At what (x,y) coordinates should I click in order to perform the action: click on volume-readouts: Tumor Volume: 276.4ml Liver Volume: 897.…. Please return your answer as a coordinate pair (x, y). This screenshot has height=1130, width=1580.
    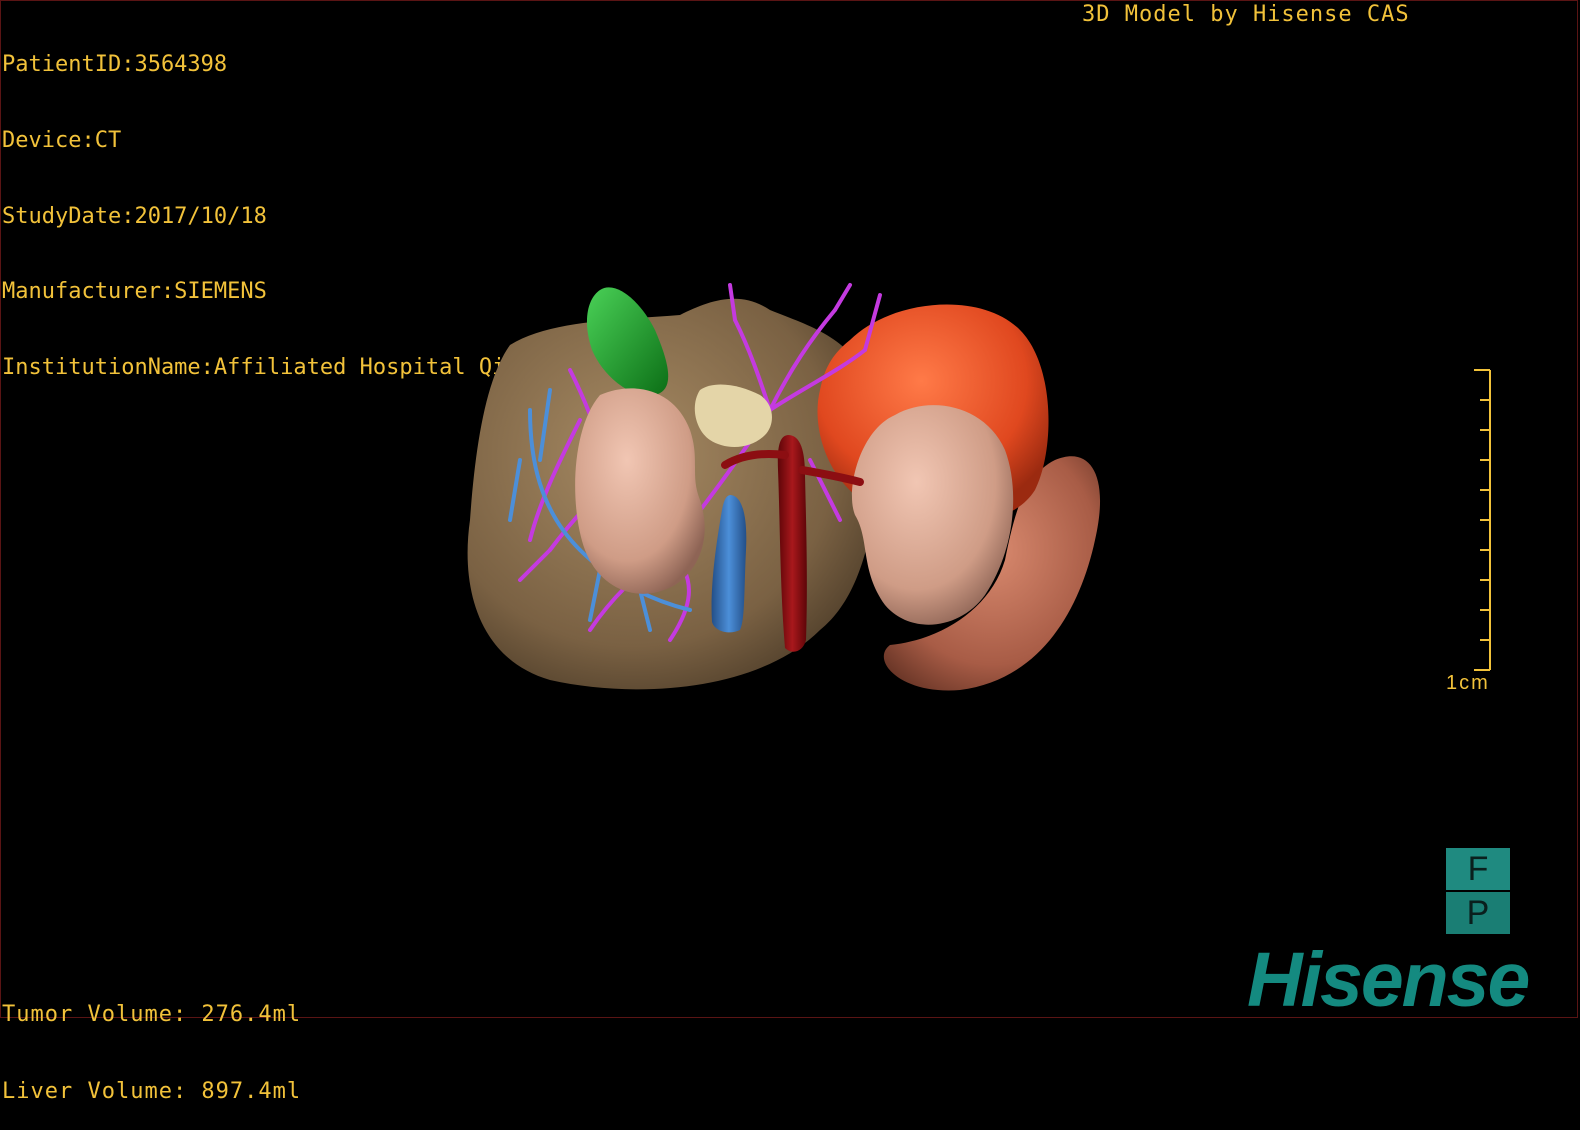
    Looking at the image, I should click on (151, 1040).